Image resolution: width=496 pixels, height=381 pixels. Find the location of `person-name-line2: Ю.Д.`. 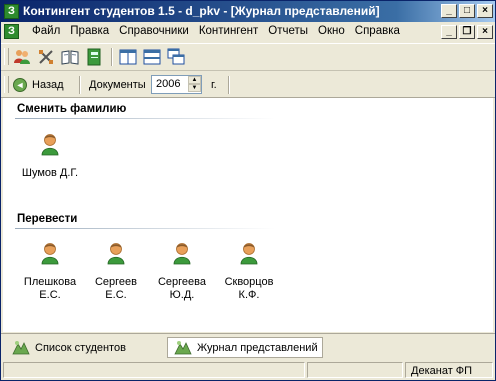

person-name-line2: Ю.Д. is located at coordinates (182, 295).